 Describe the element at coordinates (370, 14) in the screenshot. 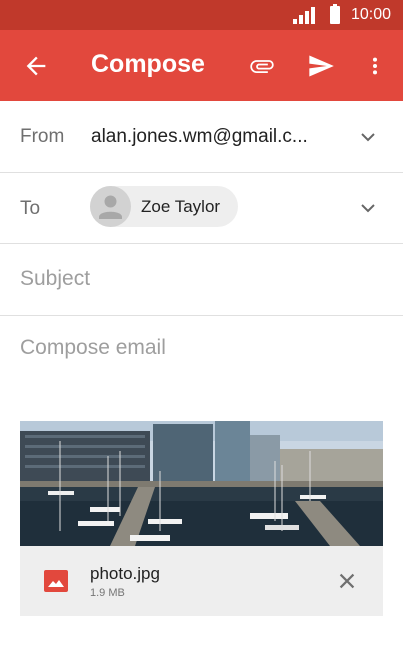

I see `status-time: 10:00` at that location.